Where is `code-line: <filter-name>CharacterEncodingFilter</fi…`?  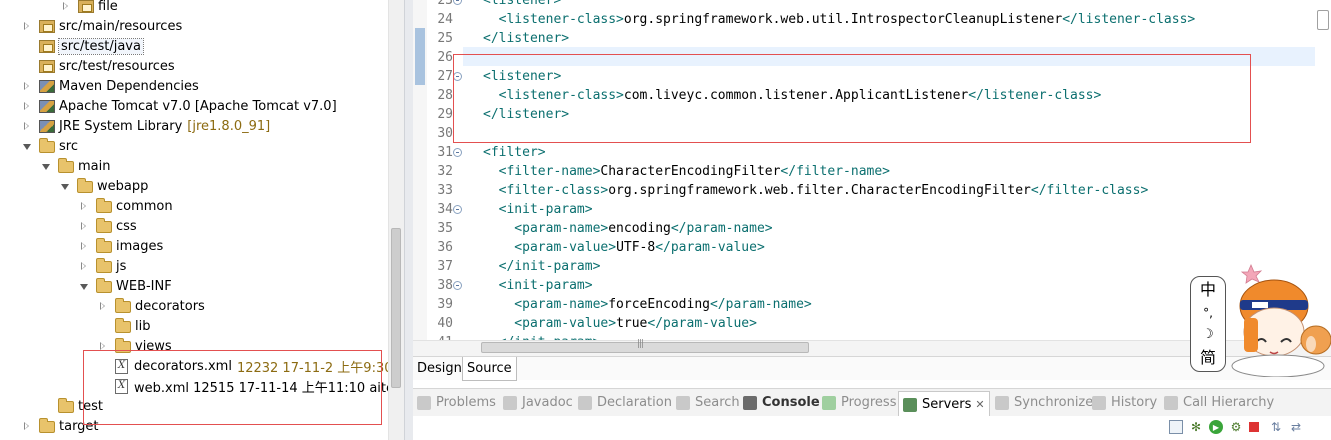 code-line: <filter-name>CharacterEncodingFilter</fi… is located at coordinates (686, 171).